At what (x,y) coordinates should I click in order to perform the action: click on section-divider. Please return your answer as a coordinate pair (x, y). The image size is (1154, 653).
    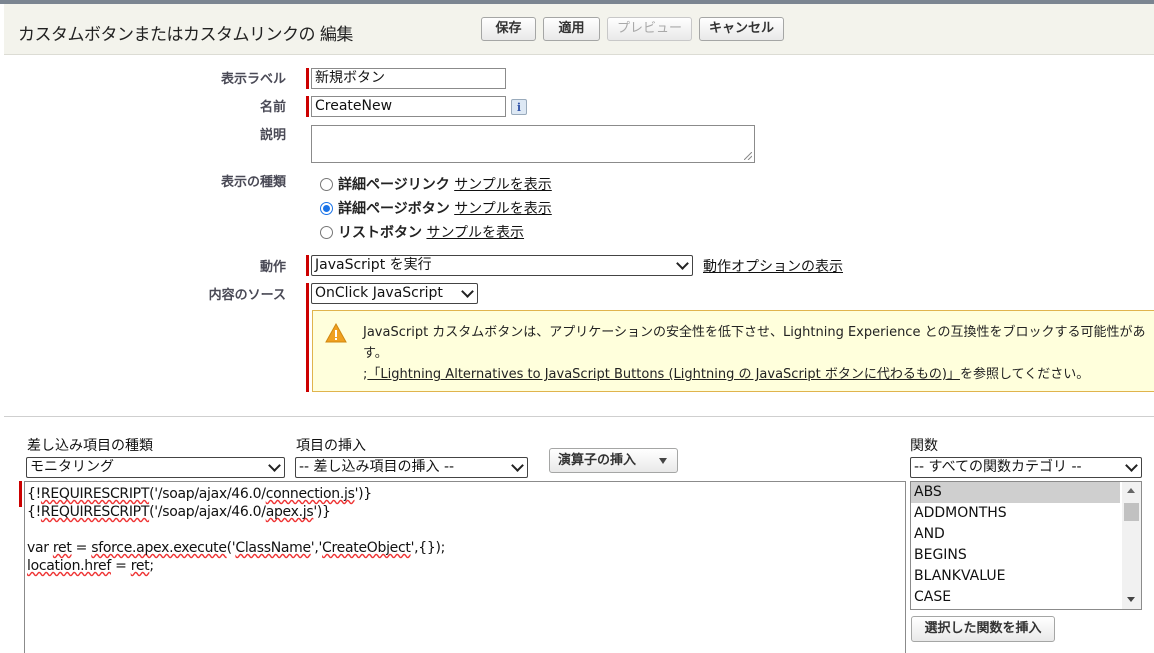
    Looking at the image, I should click on (579, 416).